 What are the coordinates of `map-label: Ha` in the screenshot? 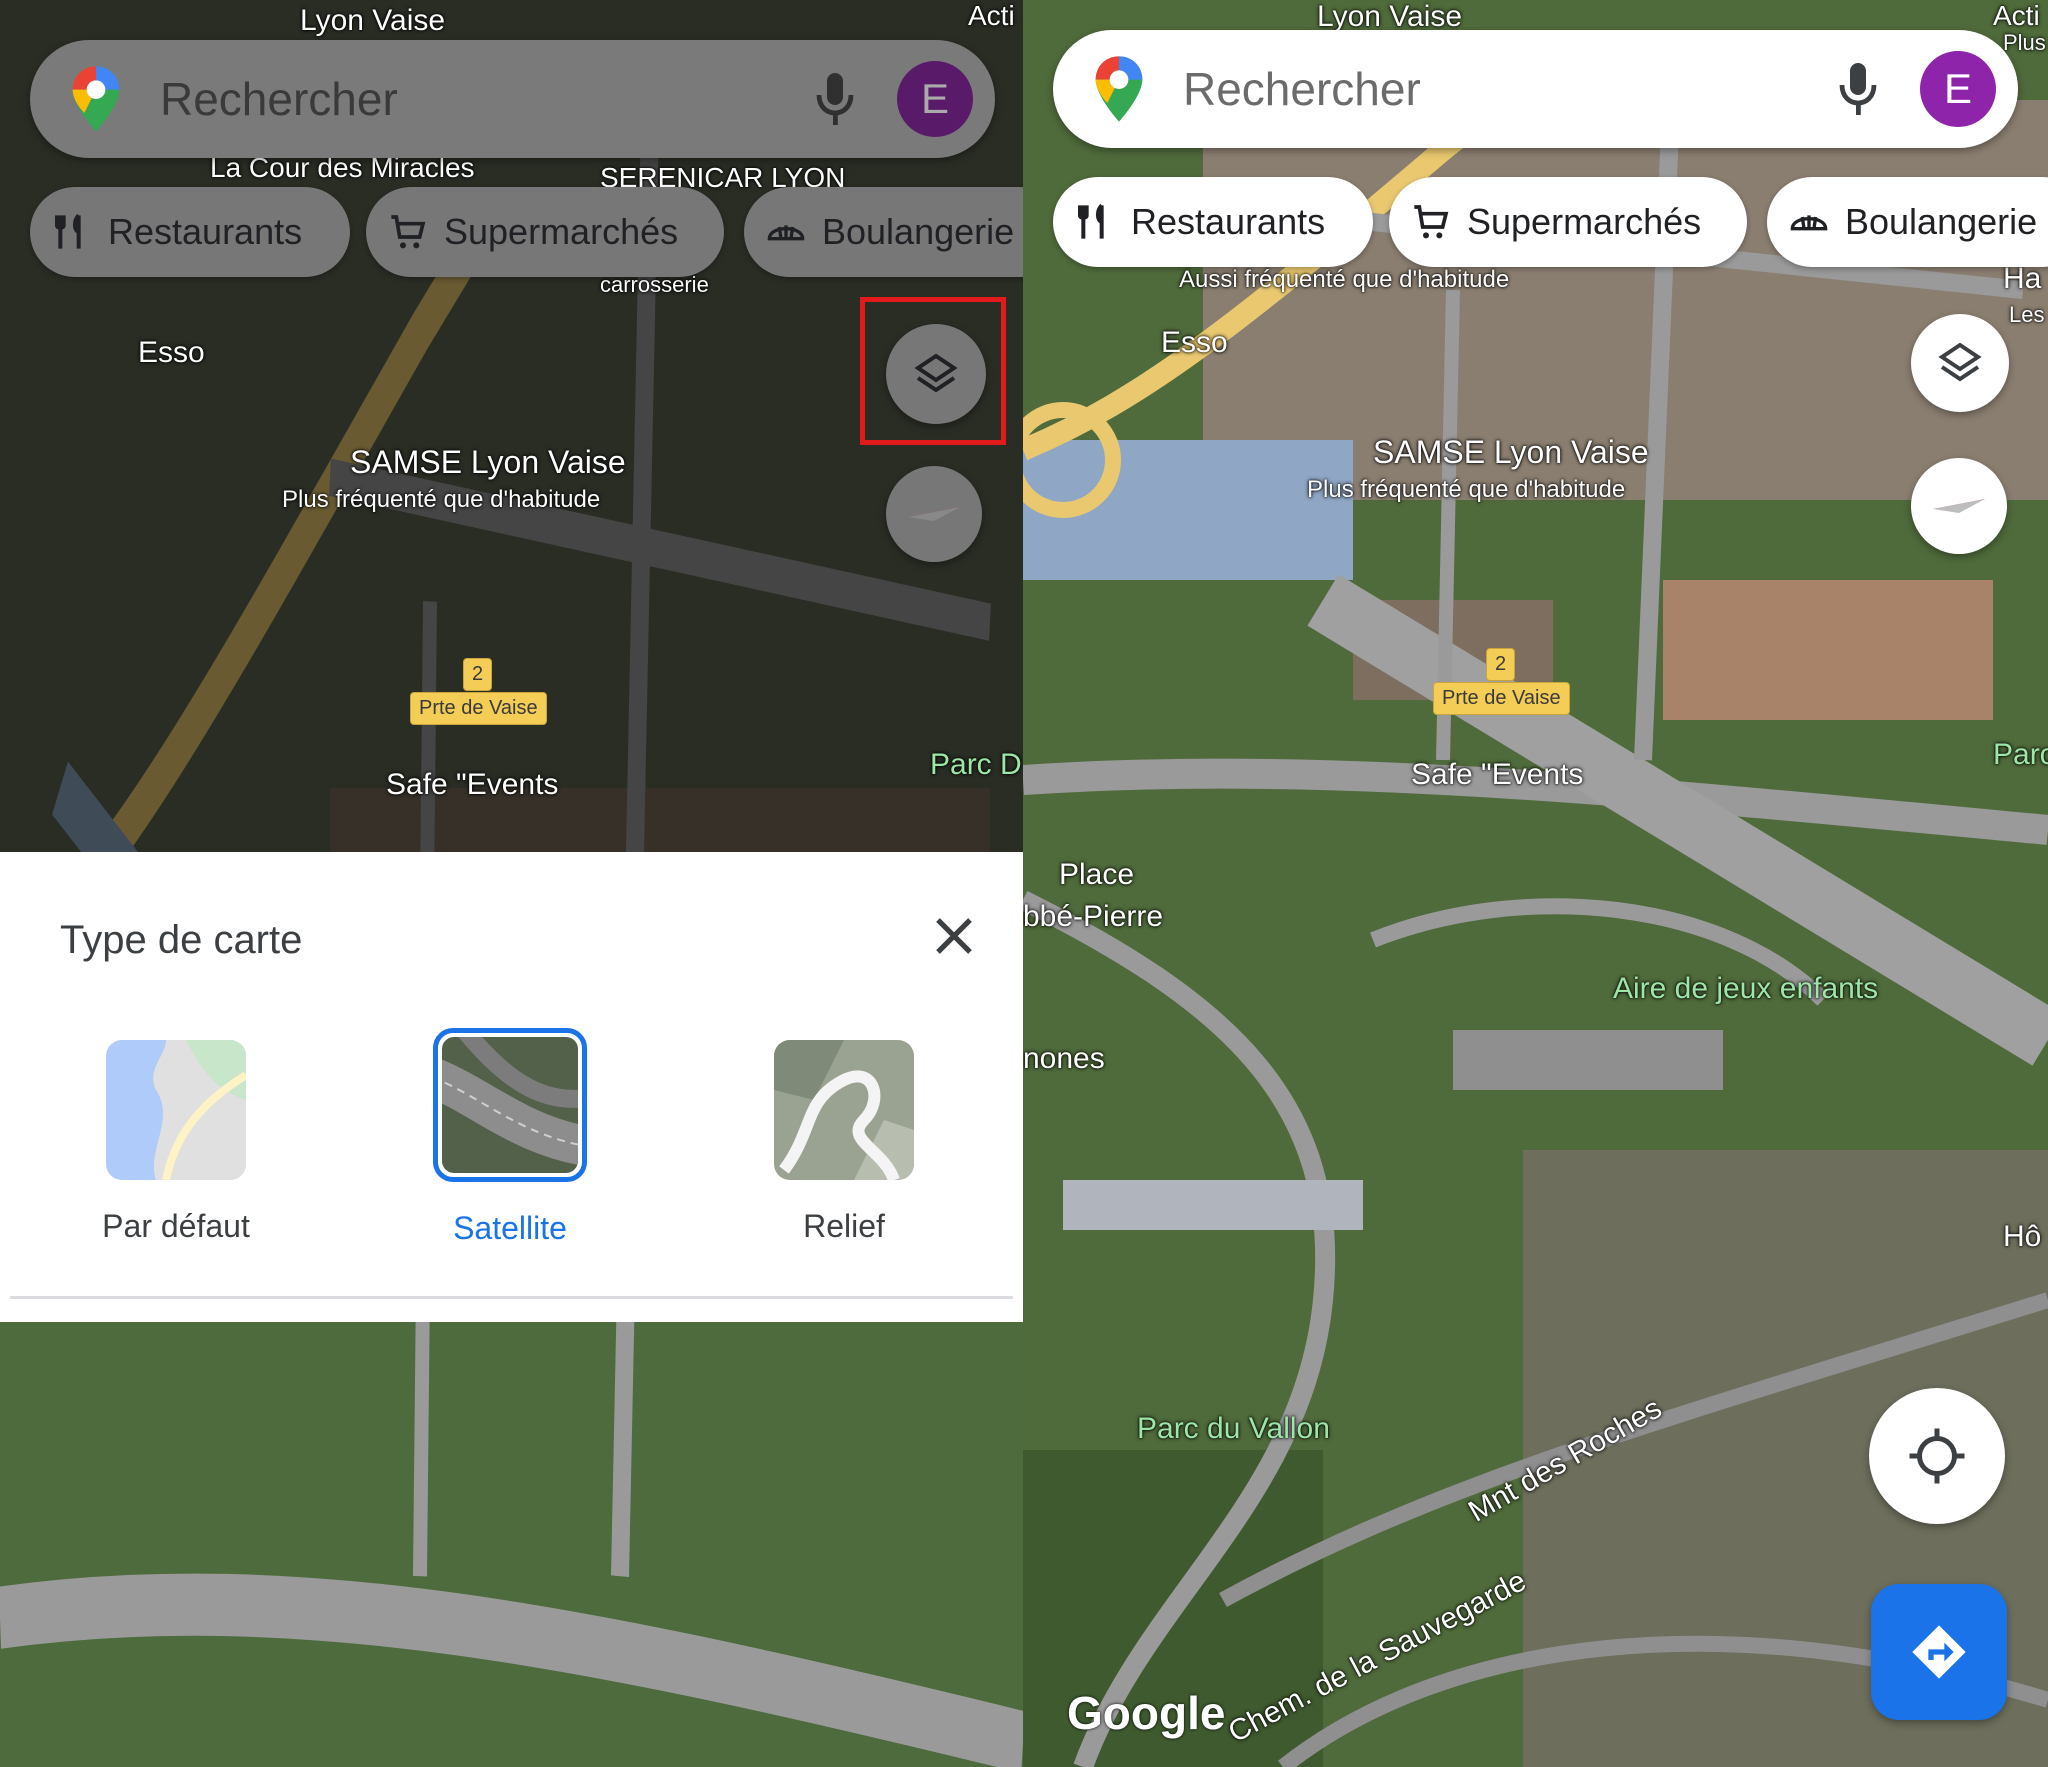 It's located at (2022, 278).